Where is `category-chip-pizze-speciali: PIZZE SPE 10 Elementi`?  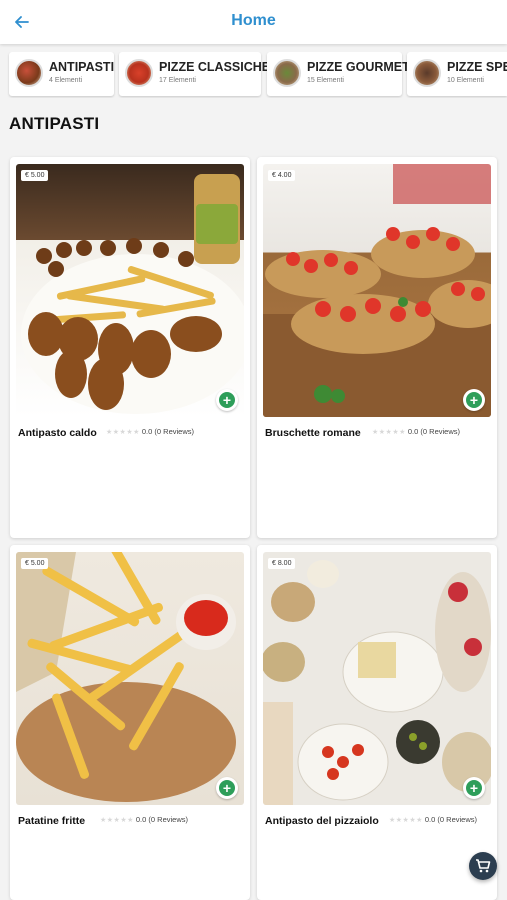 category-chip-pizze-speciali: PIZZE SPE 10 Elementi is located at coordinates (457, 74).